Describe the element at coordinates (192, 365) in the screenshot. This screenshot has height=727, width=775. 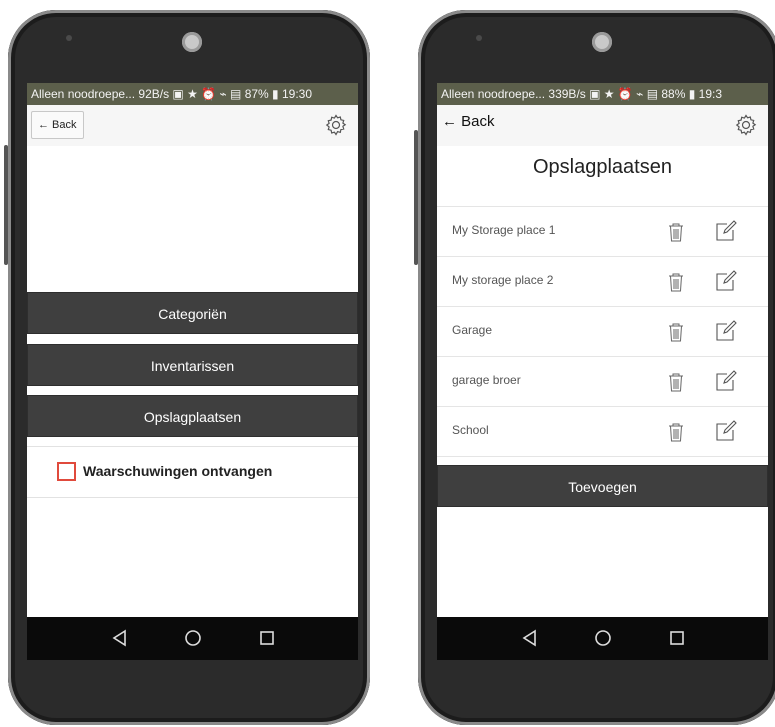
I see `inventories-button: Inventarissen` at that location.